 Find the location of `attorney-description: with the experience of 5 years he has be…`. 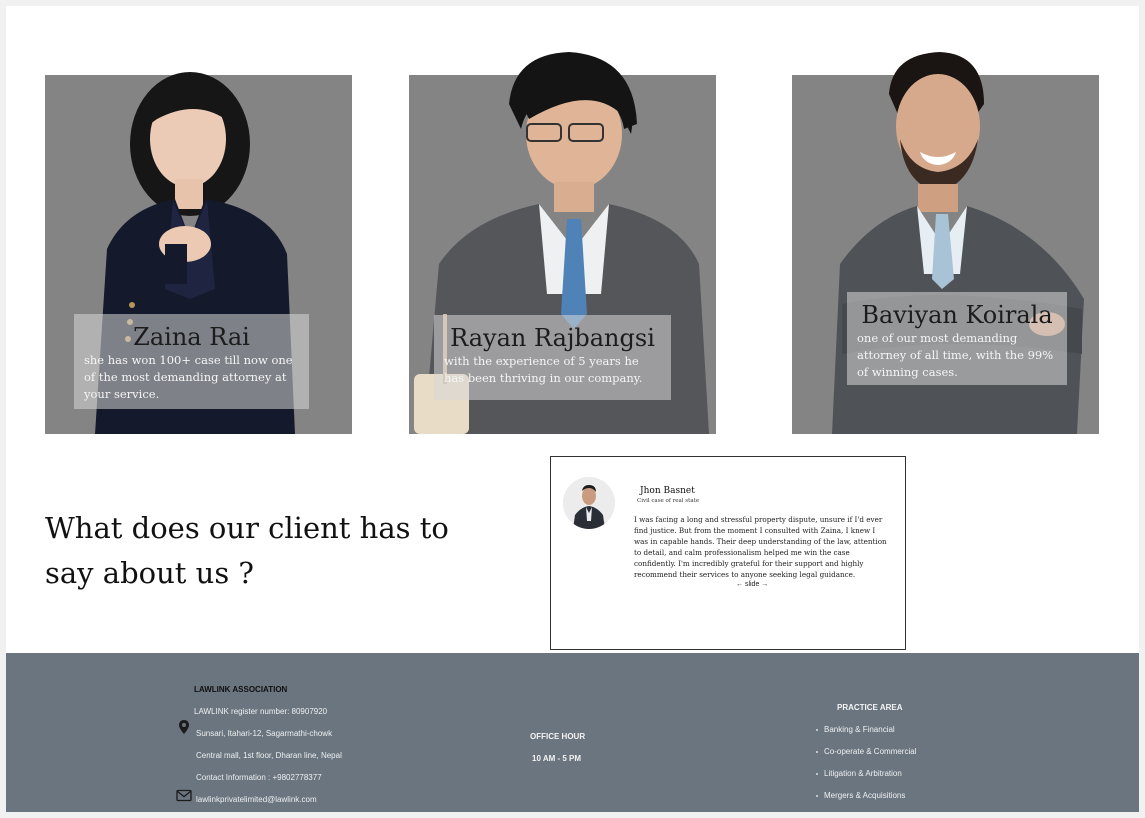

attorney-description: with the experience of 5 years he has be… is located at coordinates (543, 369).